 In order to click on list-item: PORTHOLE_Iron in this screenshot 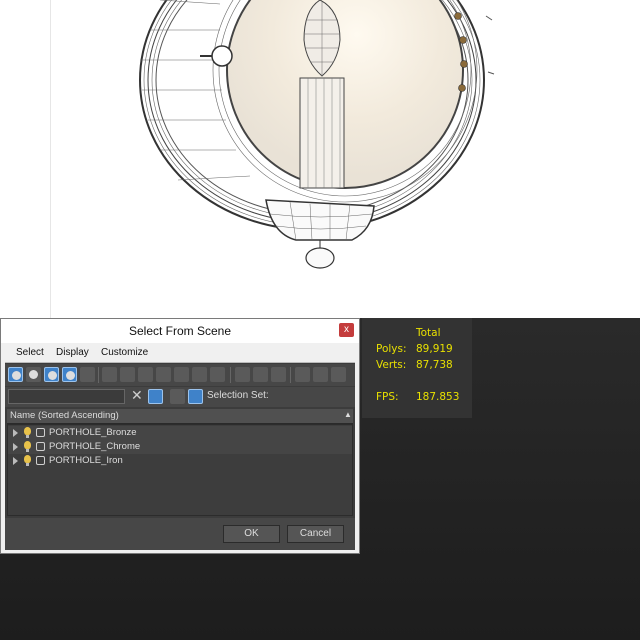, I will do `click(180, 461)`.